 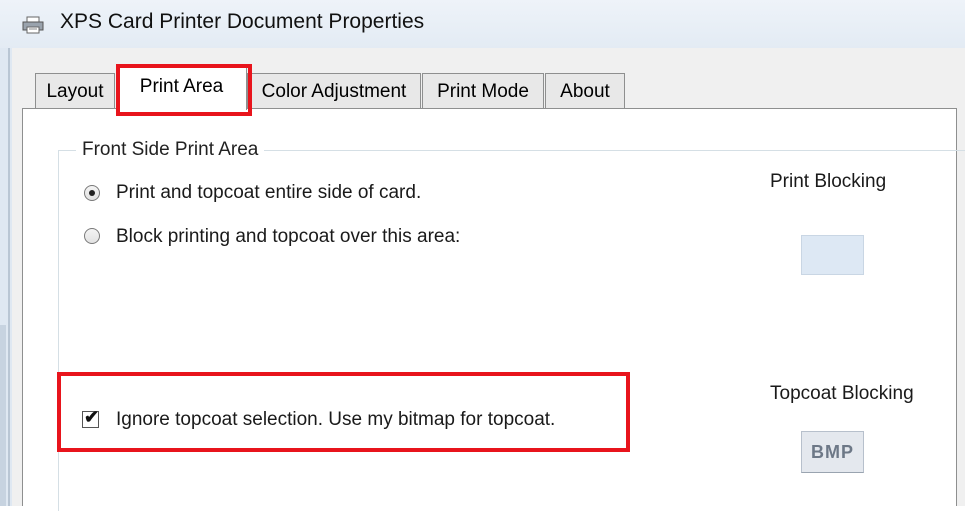 What do you see at coordinates (828, 181) in the screenshot?
I see `print-blocking-label: Print Blocking` at bounding box center [828, 181].